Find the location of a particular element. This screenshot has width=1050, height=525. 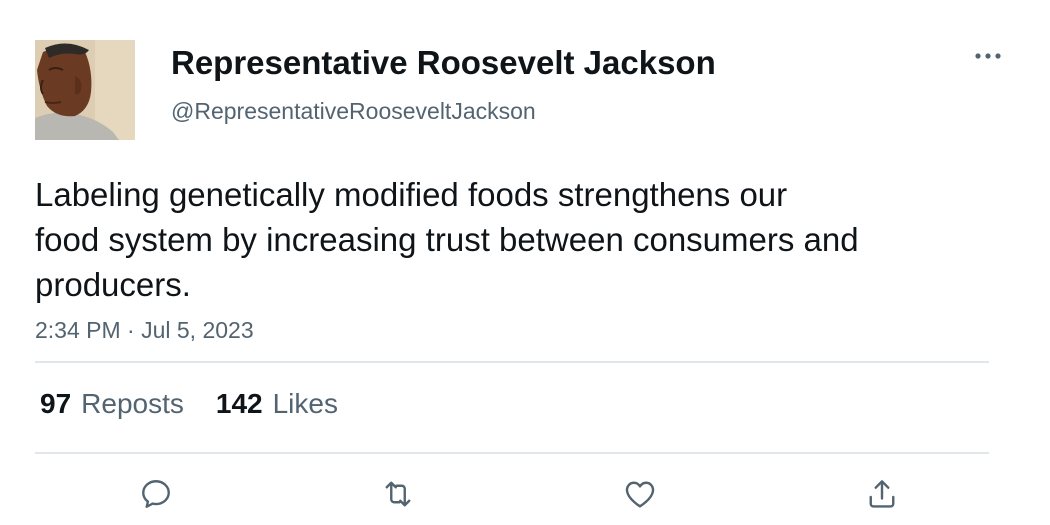

avatar is located at coordinates (85, 90).